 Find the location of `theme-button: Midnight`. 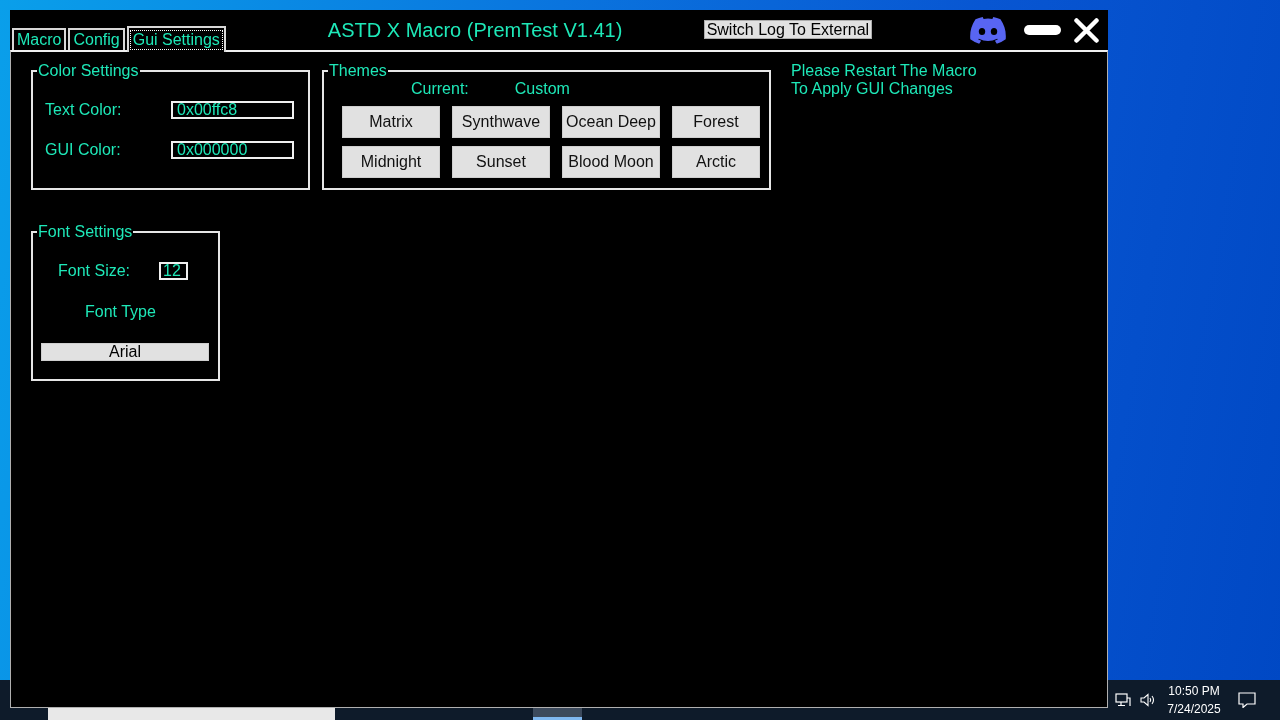

theme-button: Midnight is located at coordinates (391, 162).